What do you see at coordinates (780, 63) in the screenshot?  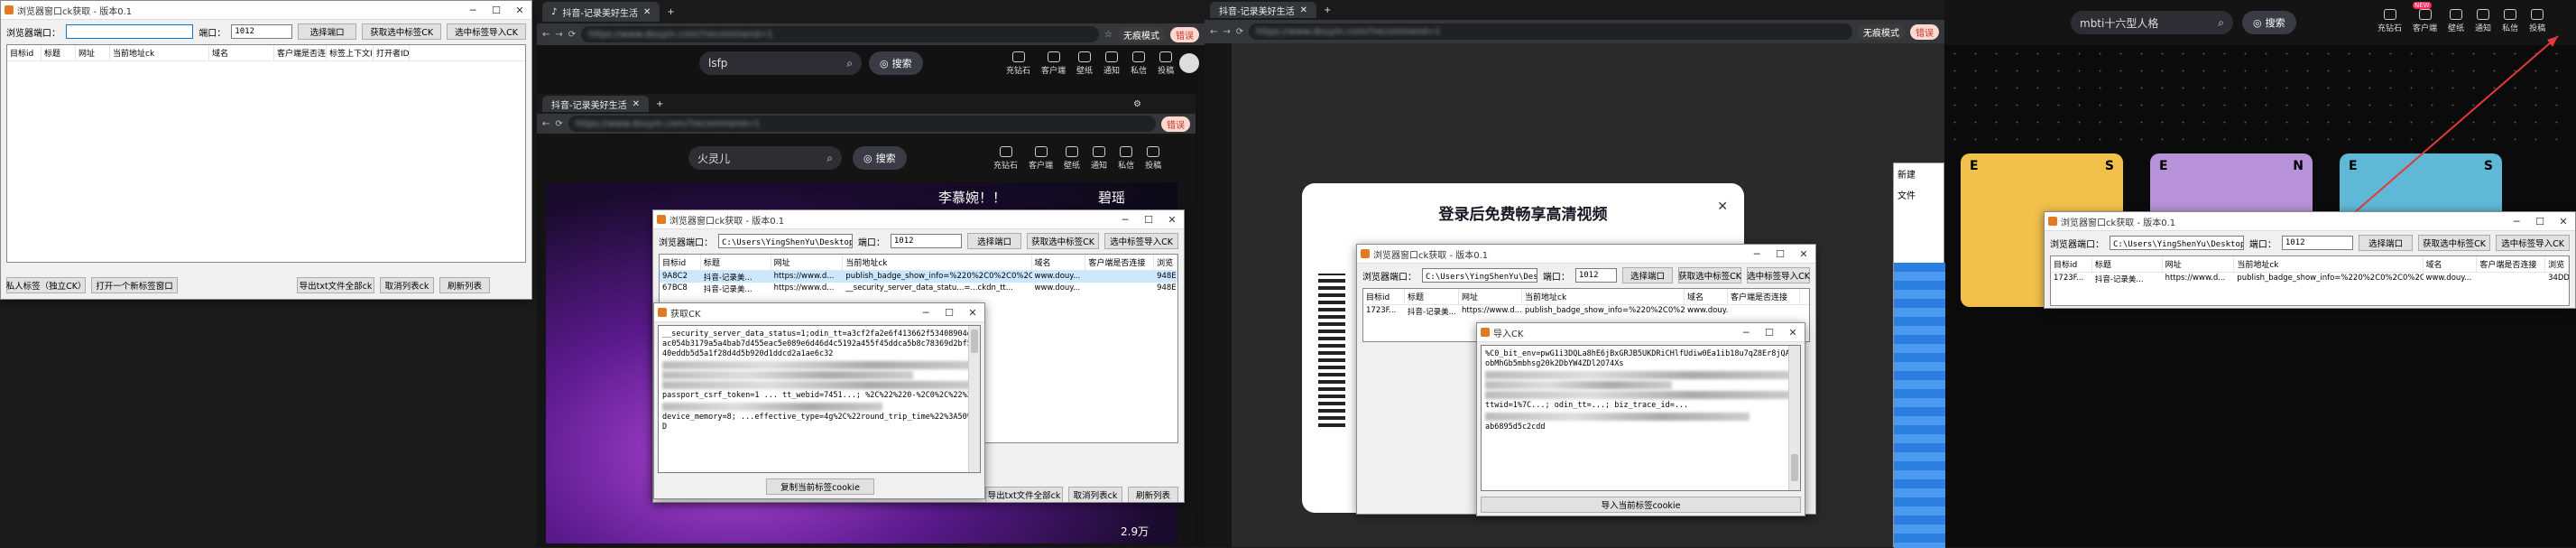 I see `search-input: lsfp ⌕` at bounding box center [780, 63].